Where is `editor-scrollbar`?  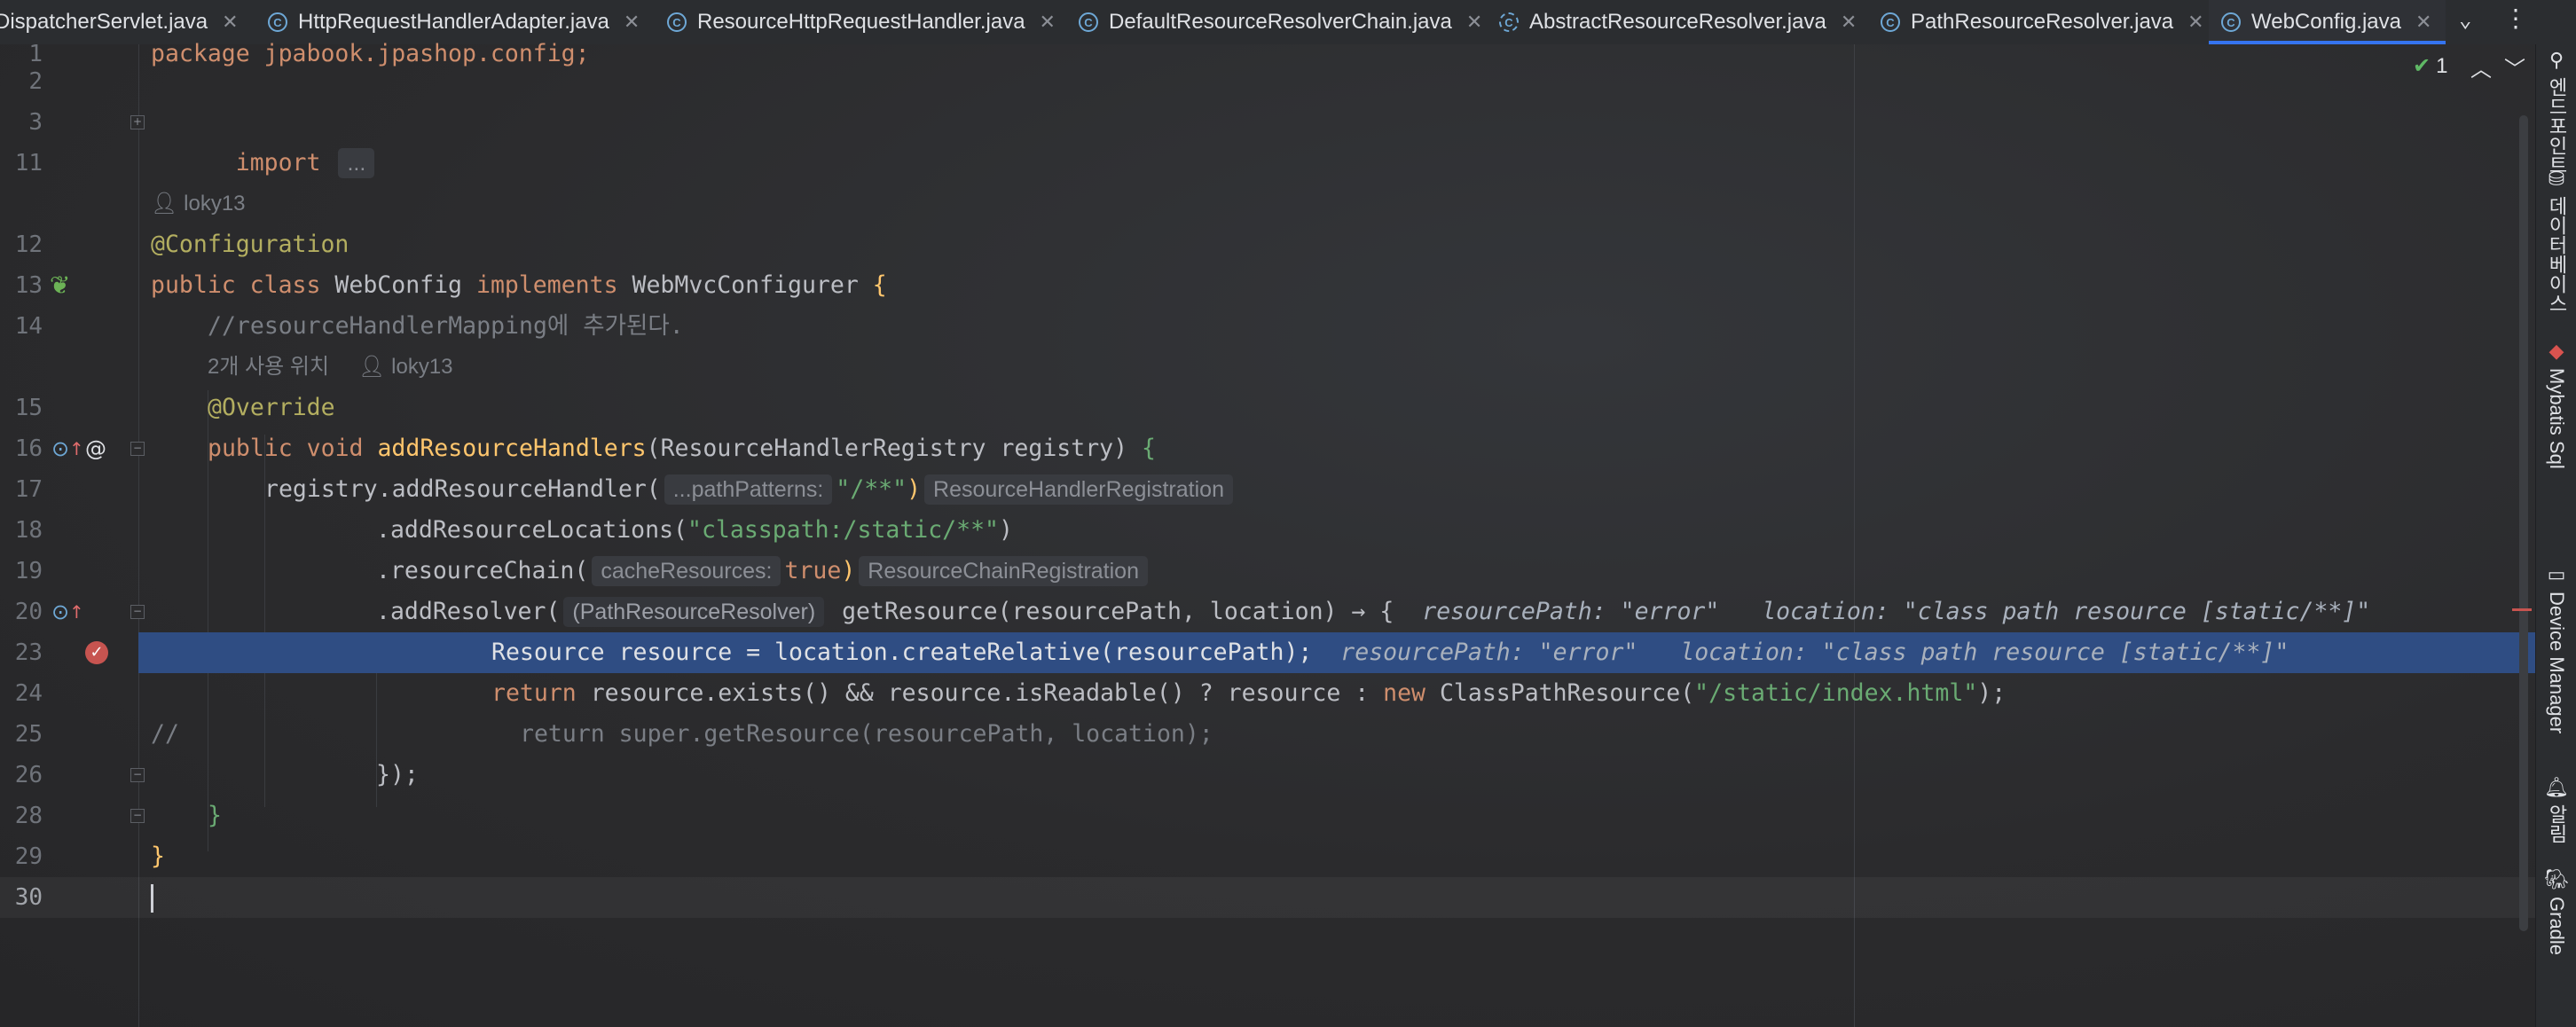
editor-scrollbar is located at coordinates (2523, 523).